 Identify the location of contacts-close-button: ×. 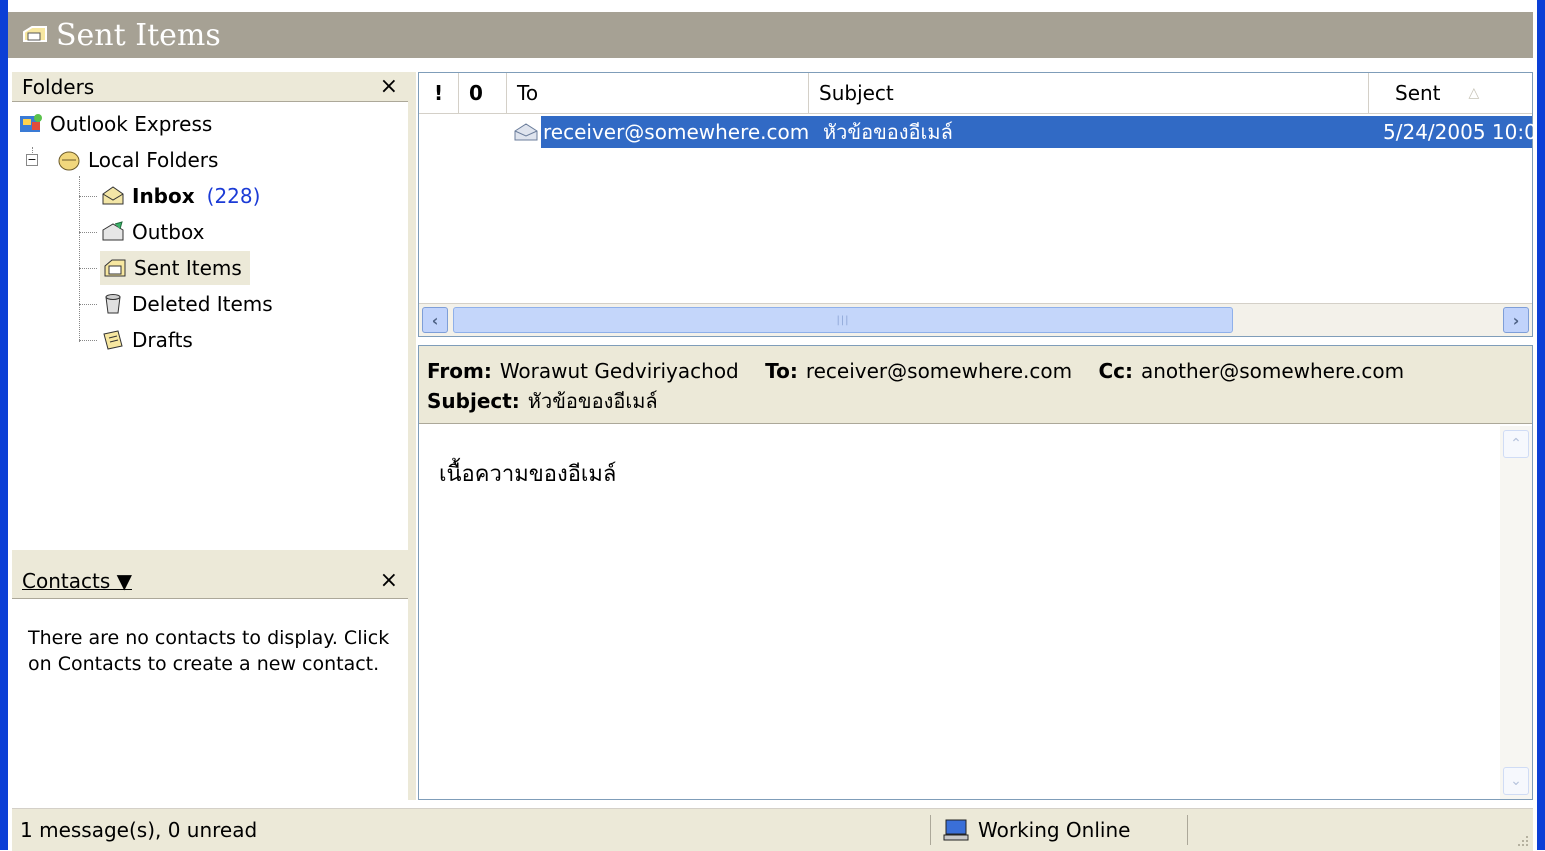
(389, 580).